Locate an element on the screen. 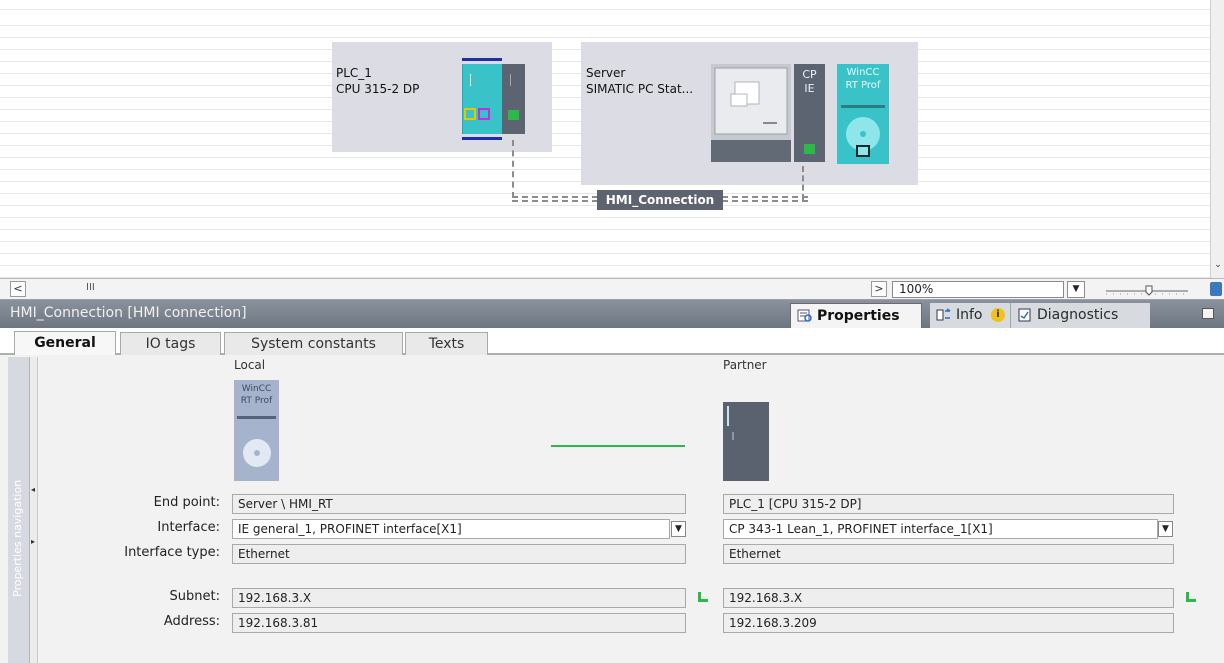 The height and width of the screenshot is (663, 1224). local-subnet-field: 192.168.3.X is located at coordinates (459, 598).